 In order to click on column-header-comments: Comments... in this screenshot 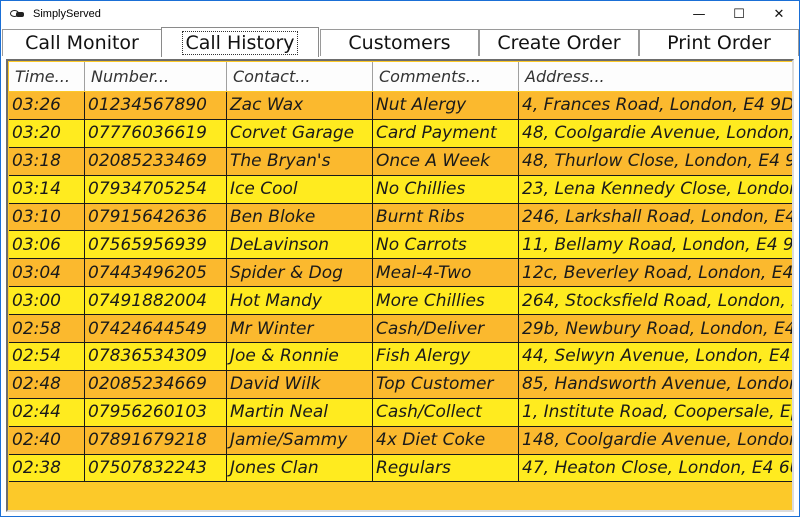, I will do `click(446, 76)`.